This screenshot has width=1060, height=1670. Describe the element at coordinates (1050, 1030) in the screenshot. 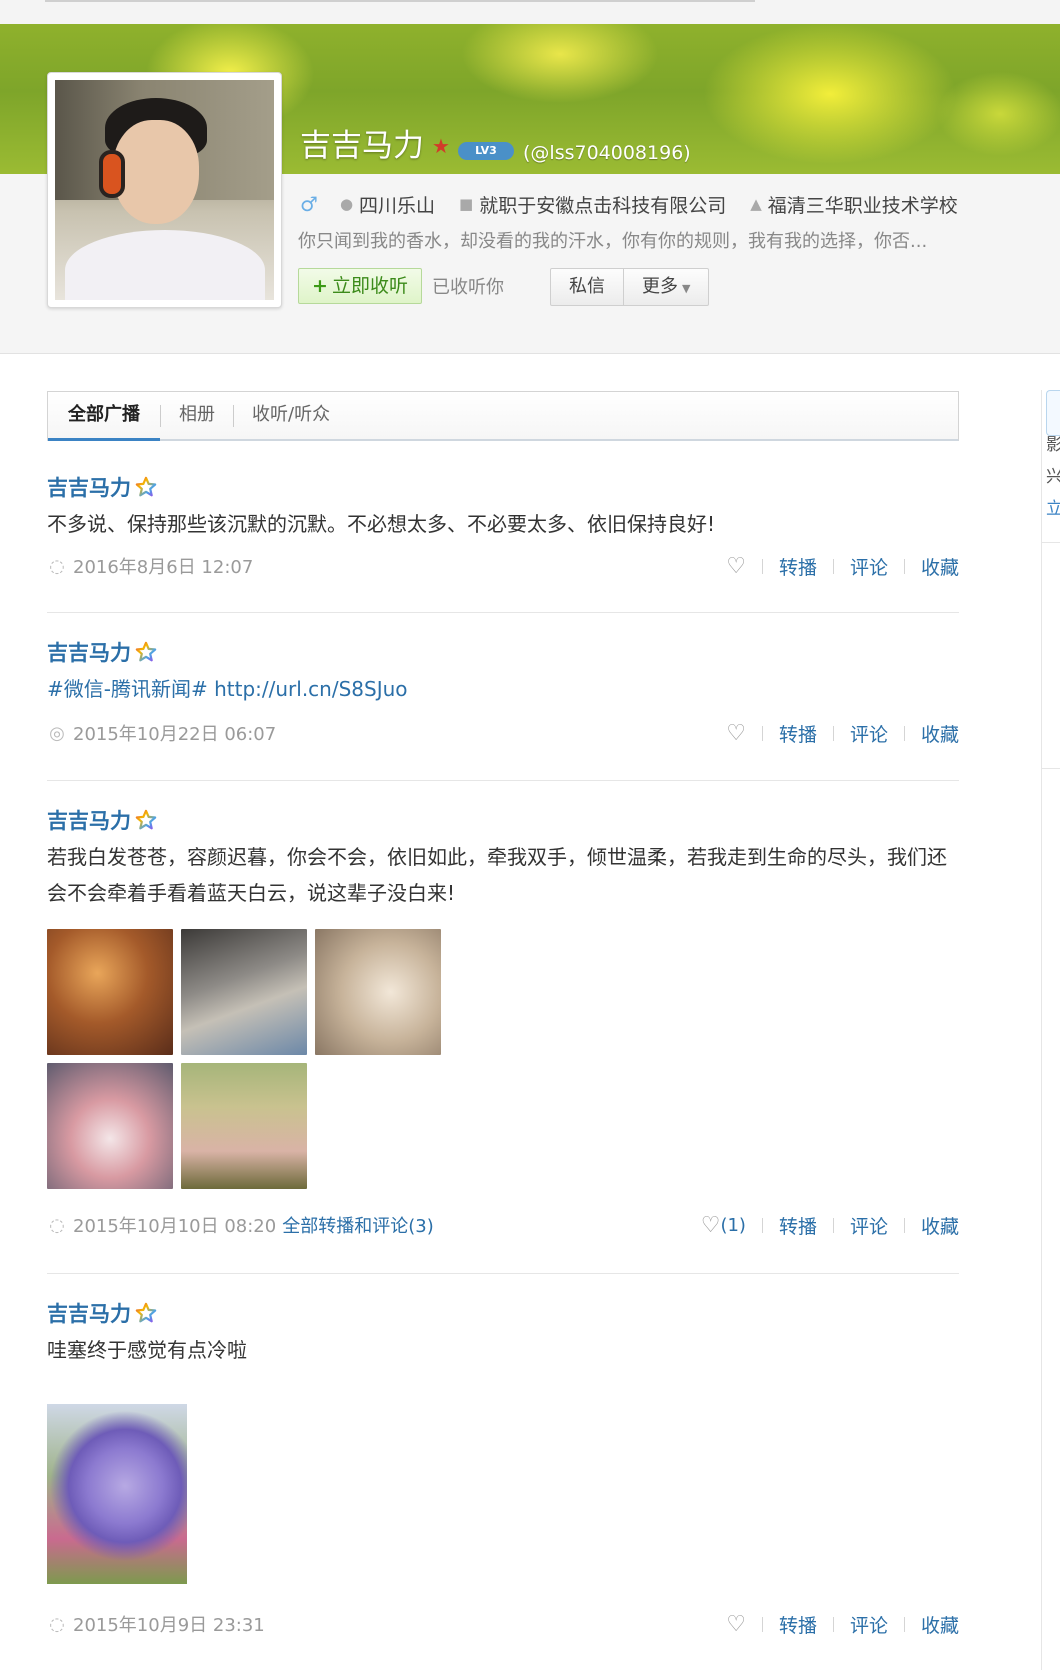

I see `right-sidebar: 影 兴 立` at that location.